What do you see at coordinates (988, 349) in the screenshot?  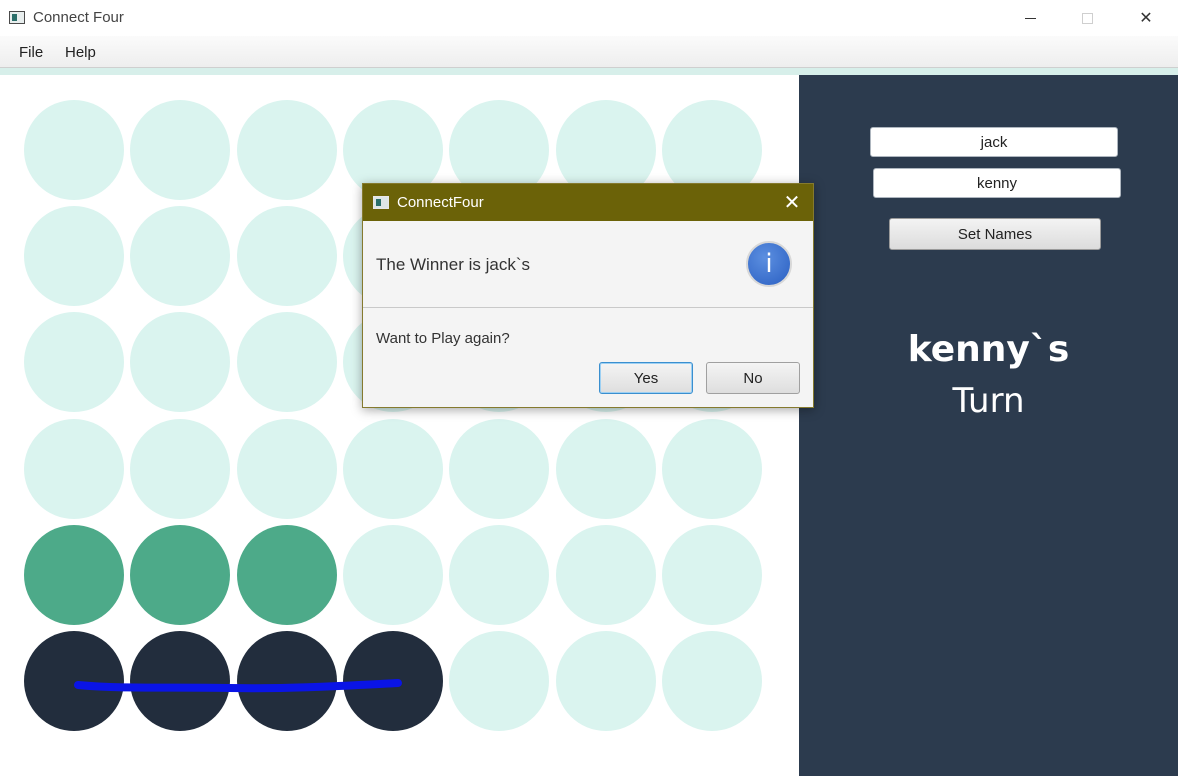 I see `current-player-name: kenny`s` at bounding box center [988, 349].